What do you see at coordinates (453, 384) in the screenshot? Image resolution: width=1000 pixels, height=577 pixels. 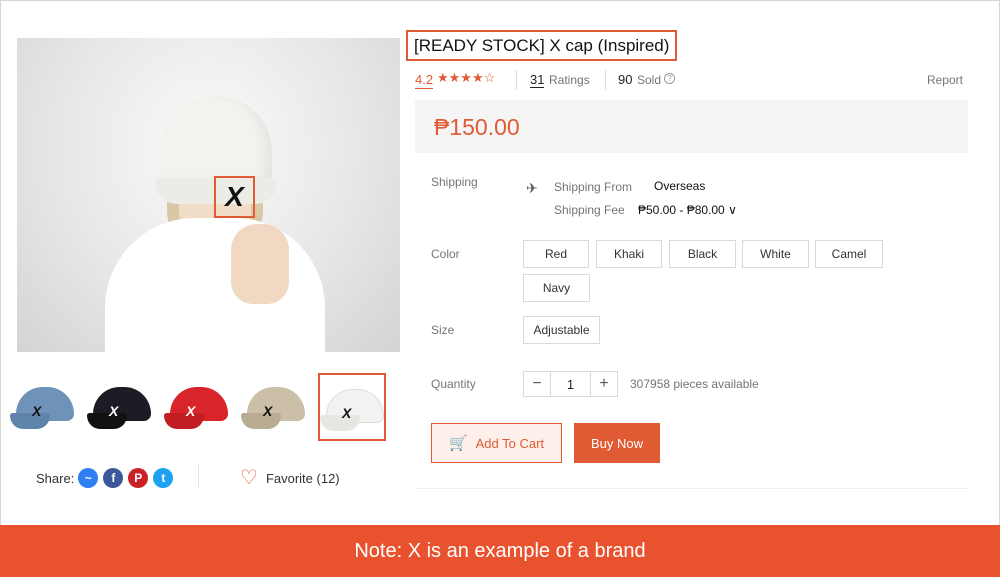 I see `quantity-label: Quantity` at bounding box center [453, 384].